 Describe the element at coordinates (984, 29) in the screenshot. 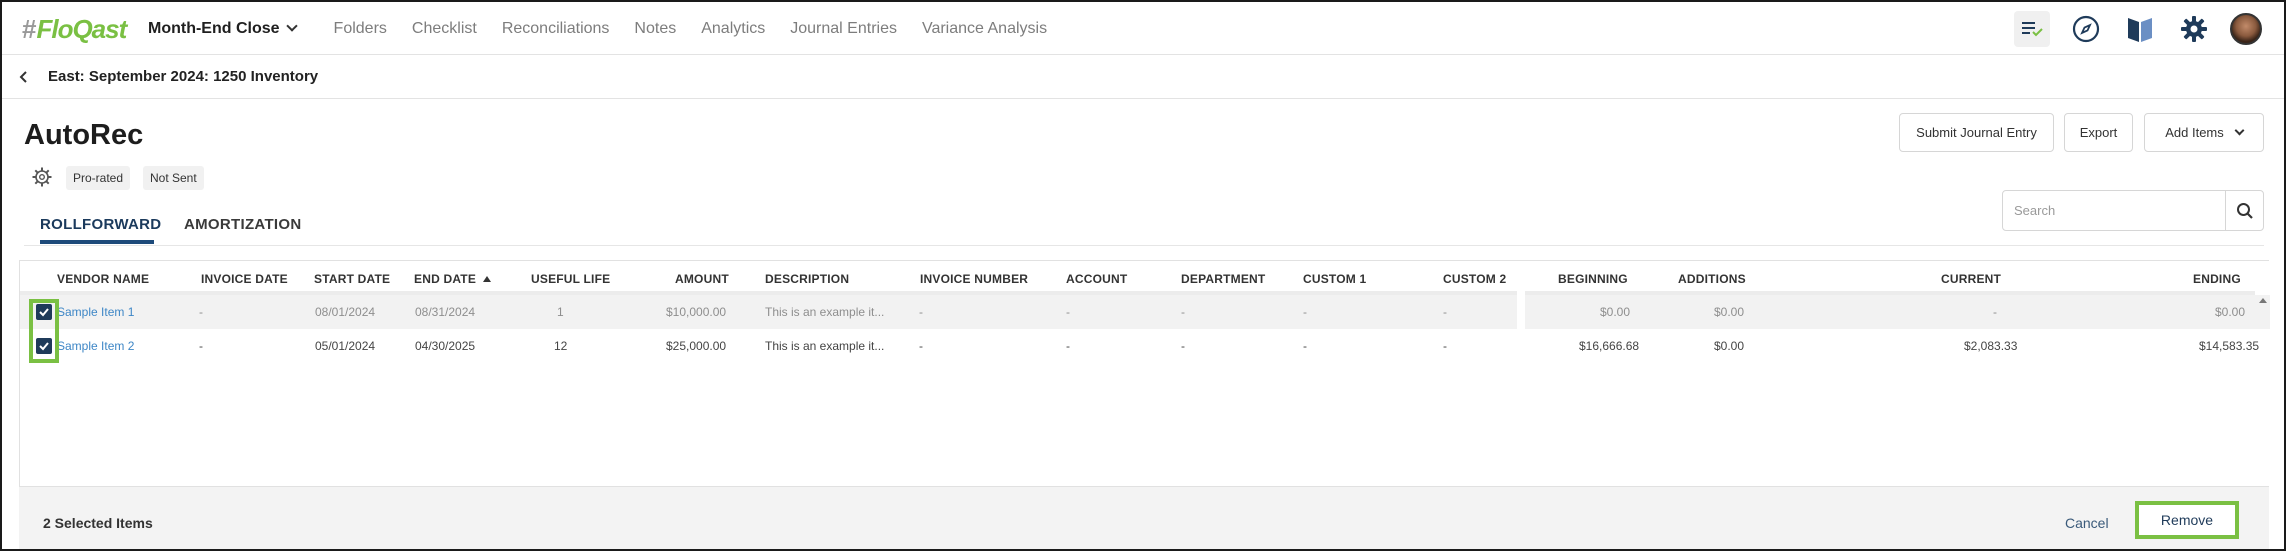

I see `nav-variance-analysis: Variance Analysis` at that location.